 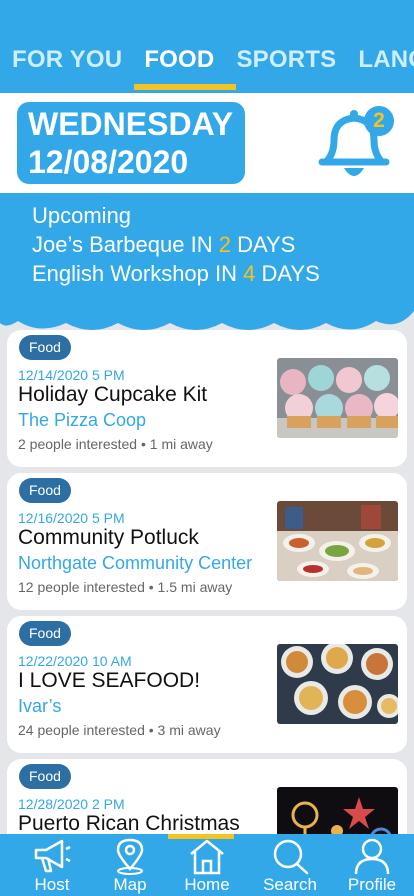 I want to click on nav-home-label: Home, so click(x=207, y=884).